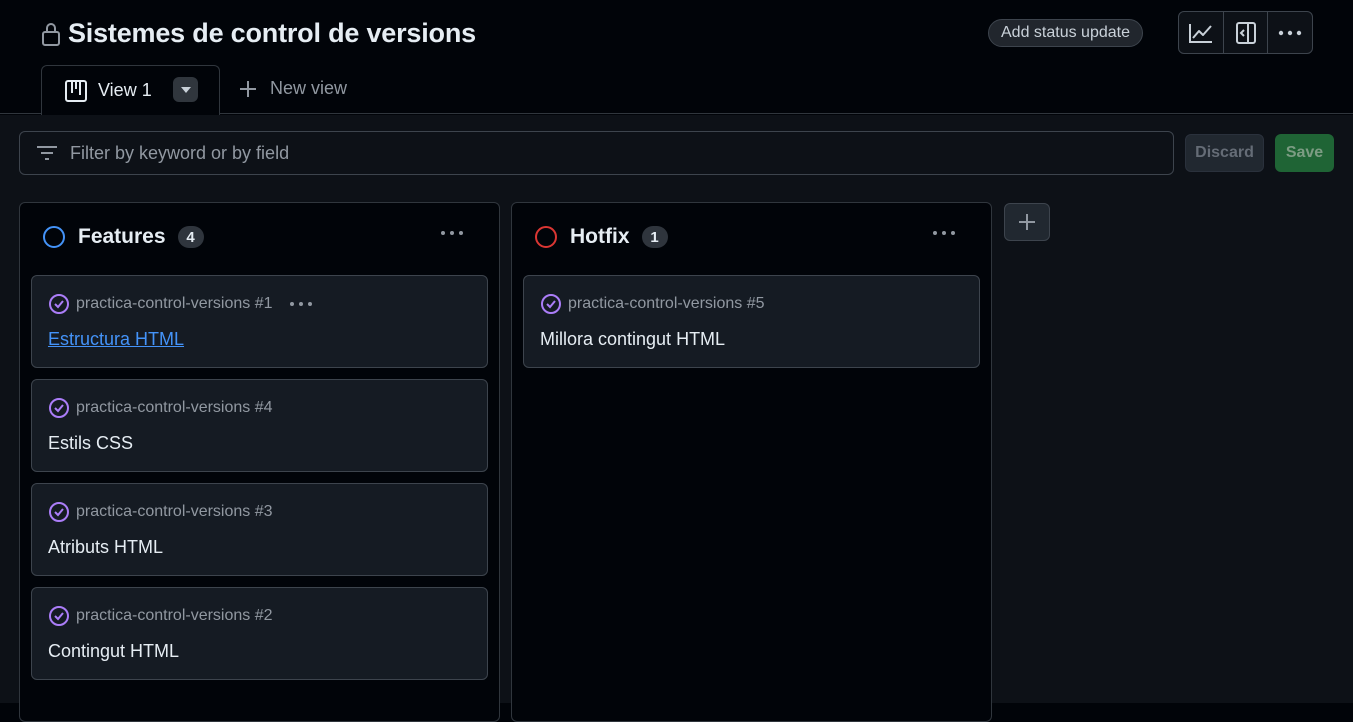 The width and height of the screenshot is (1353, 722). Describe the element at coordinates (174, 511) in the screenshot. I see `card-repo-label: practica-control-versions #3` at that location.